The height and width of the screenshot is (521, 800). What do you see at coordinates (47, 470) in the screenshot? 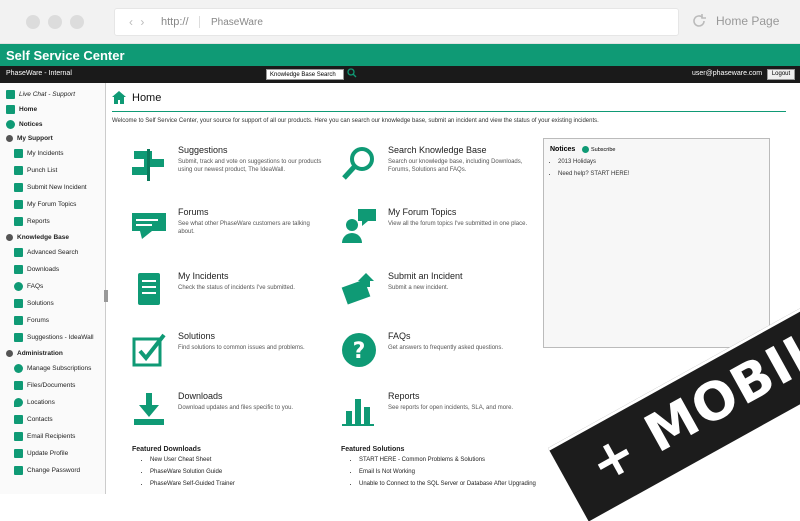
I see `sidebar-item-change-password: Change Password` at bounding box center [47, 470].